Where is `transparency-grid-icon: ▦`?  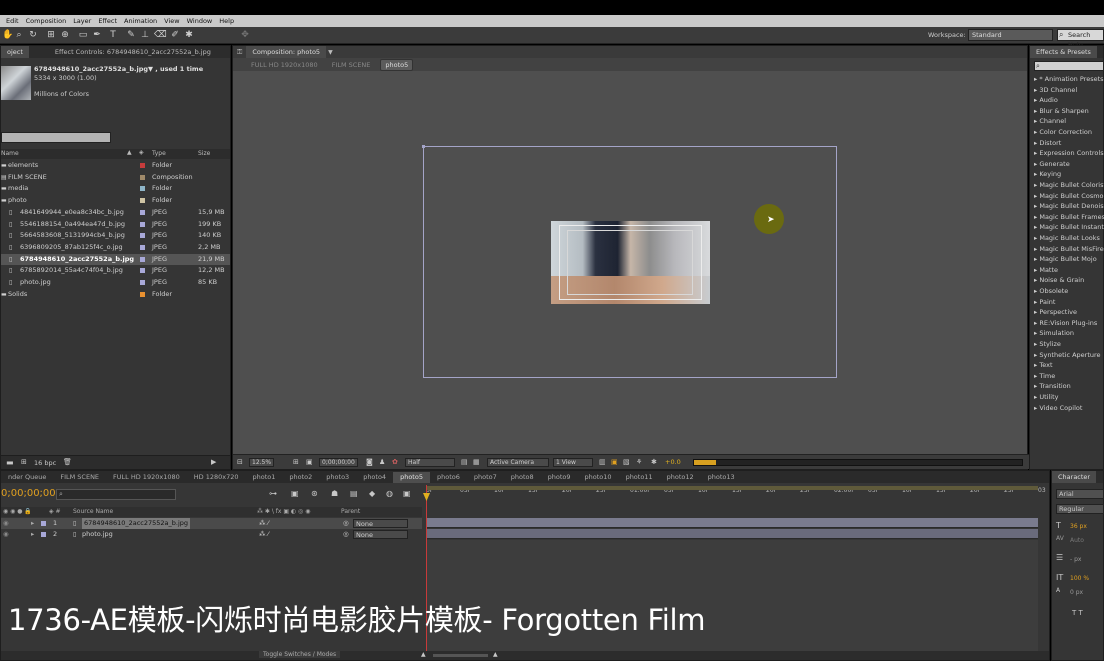
transparency-grid-icon: ▦ is located at coordinates (476, 462).